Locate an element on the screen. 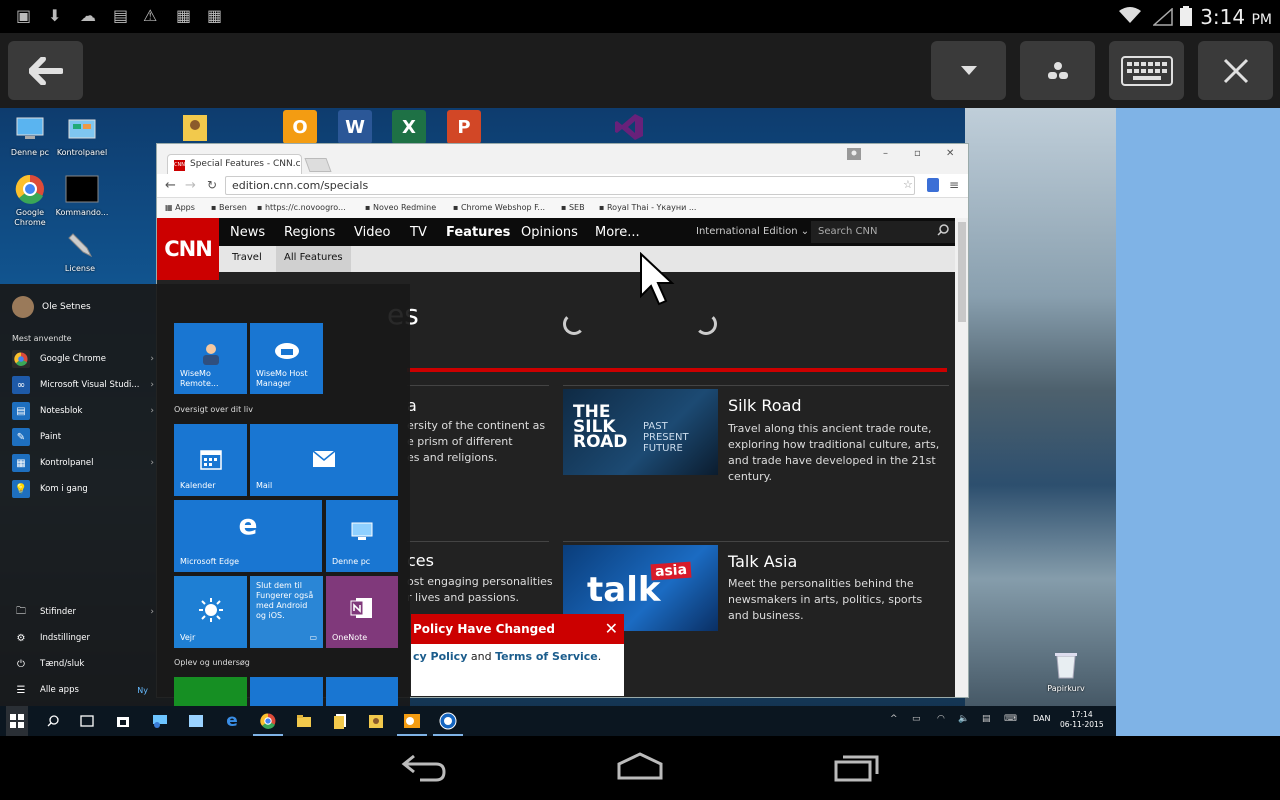 The width and height of the screenshot is (1280, 800). tile-movies is located at coordinates (362, 691).